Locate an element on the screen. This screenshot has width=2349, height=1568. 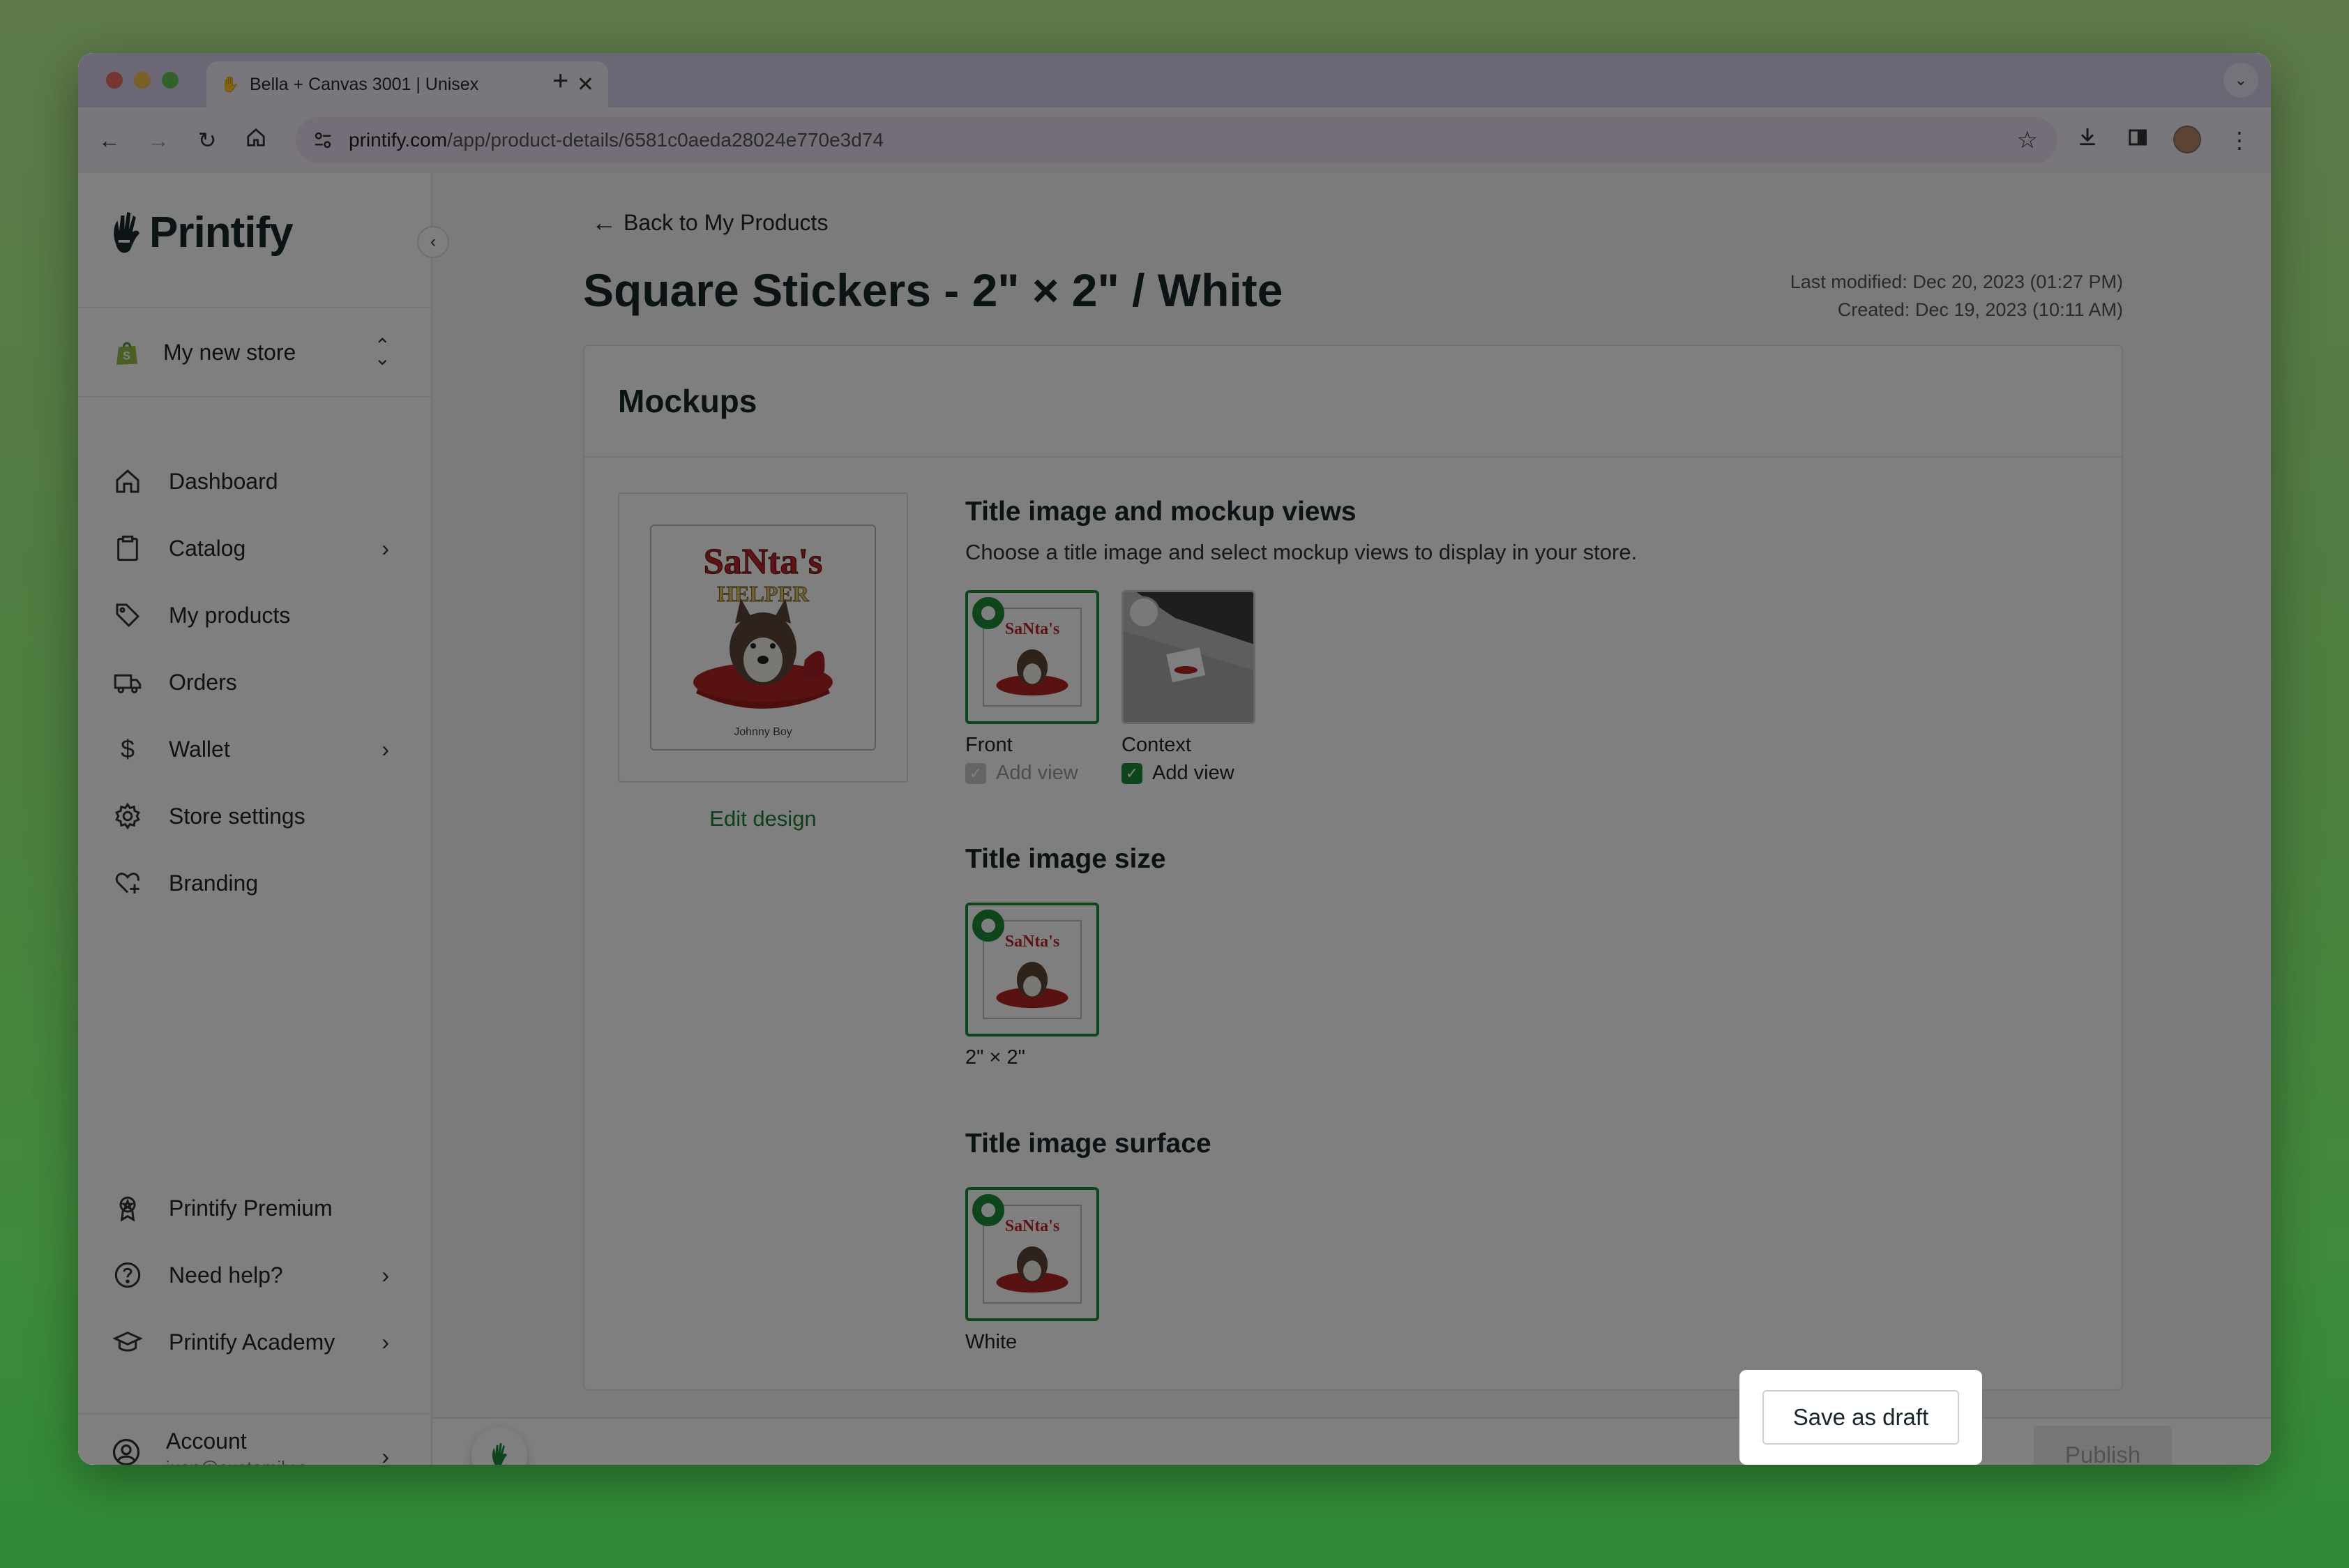
front-add-view-checkbox: ✓ Add view is located at coordinates (1022, 773).